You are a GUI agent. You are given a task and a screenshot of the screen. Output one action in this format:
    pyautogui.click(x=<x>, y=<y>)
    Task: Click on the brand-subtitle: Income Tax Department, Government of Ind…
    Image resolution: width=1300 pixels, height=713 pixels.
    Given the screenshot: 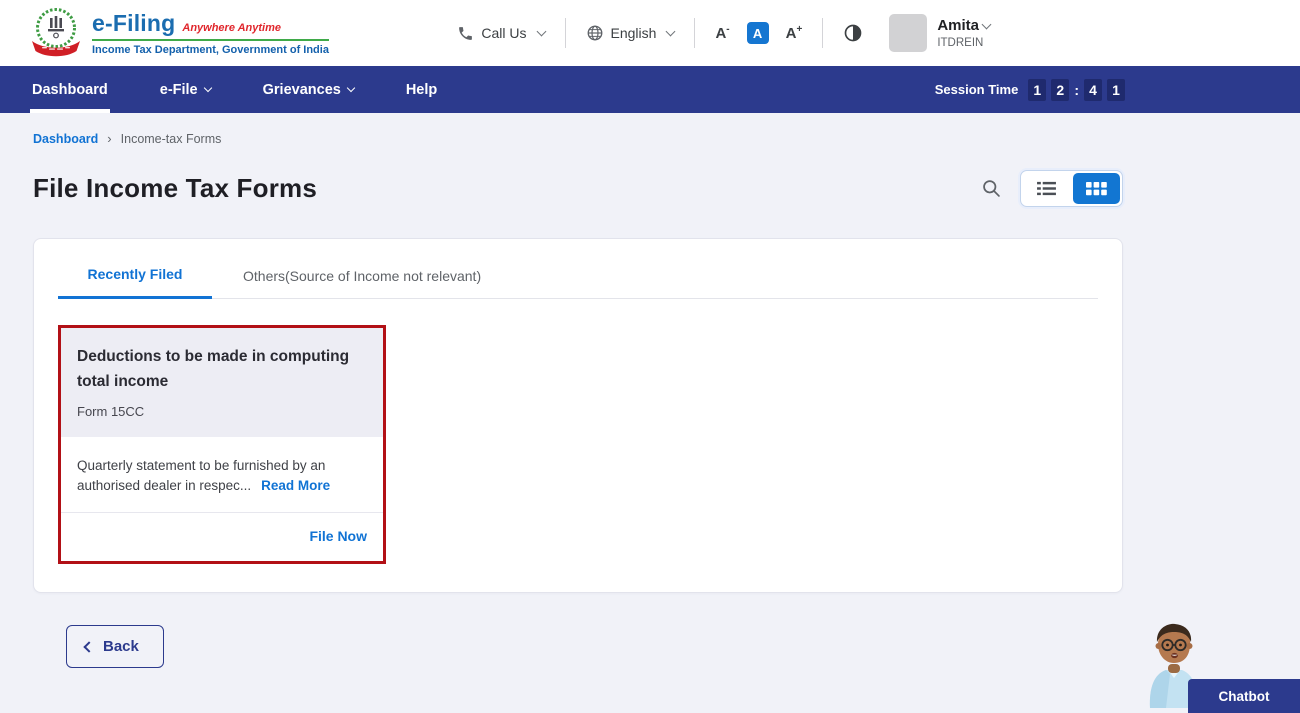 What is the action you would take?
    pyautogui.click(x=210, y=50)
    